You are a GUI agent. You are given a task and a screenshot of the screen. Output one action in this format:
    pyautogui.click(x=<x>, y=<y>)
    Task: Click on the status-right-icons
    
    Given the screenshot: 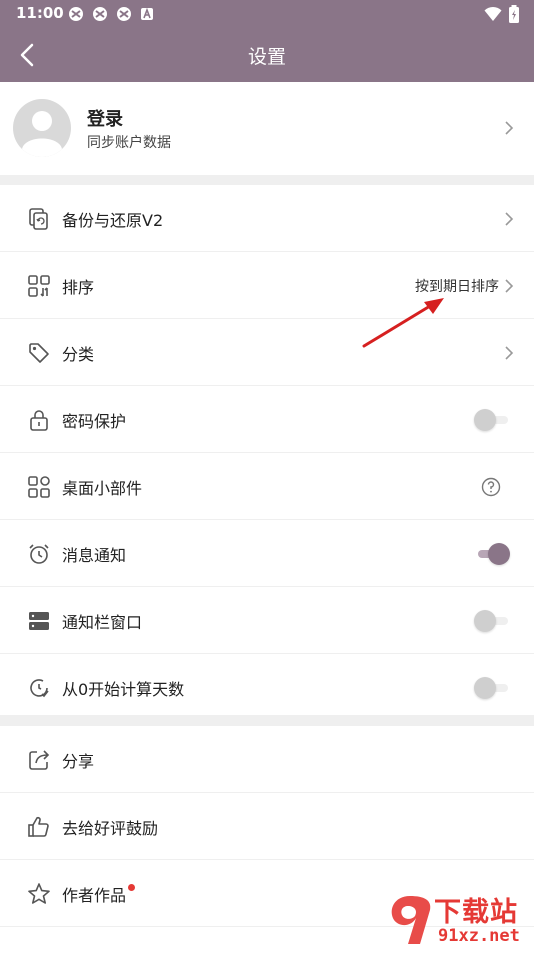 What is the action you would take?
    pyautogui.click(x=502, y=14)
    